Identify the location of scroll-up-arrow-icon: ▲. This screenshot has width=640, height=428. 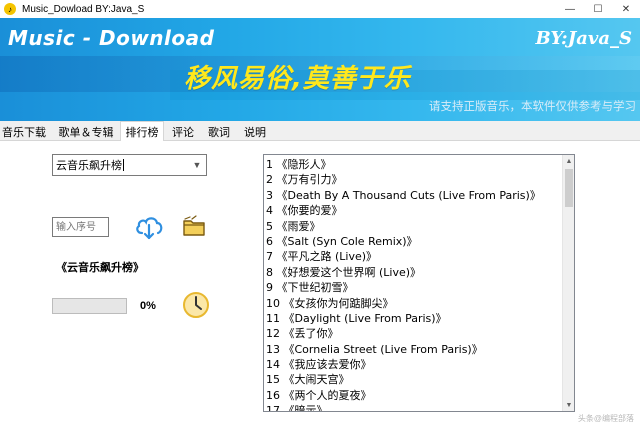
(568, 161).